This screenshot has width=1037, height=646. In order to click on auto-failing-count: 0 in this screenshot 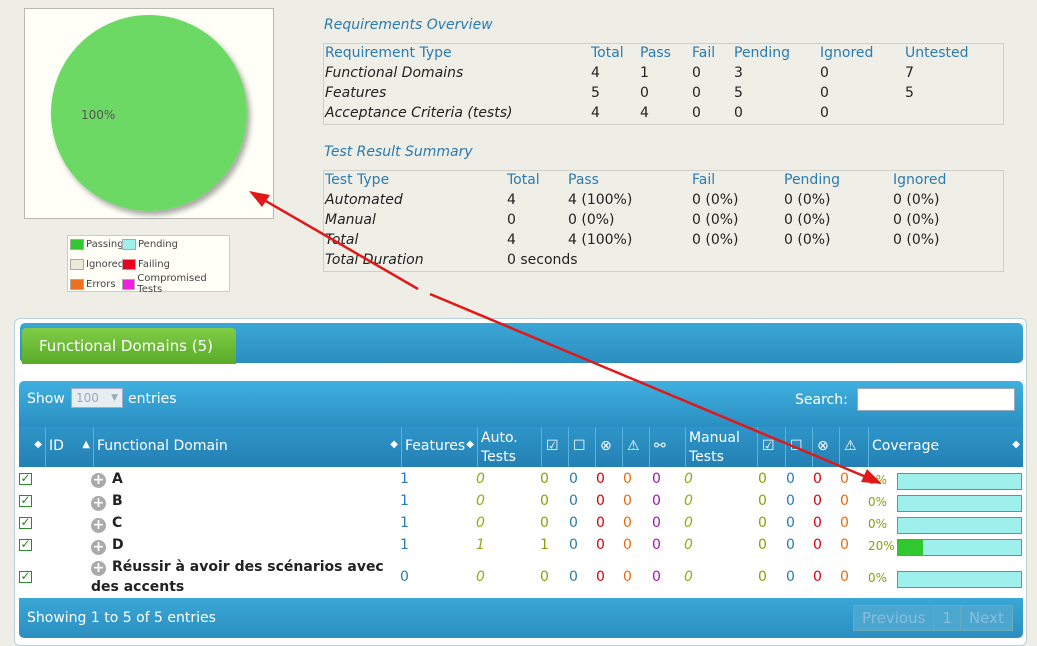, I will do `click(600, 545)`.